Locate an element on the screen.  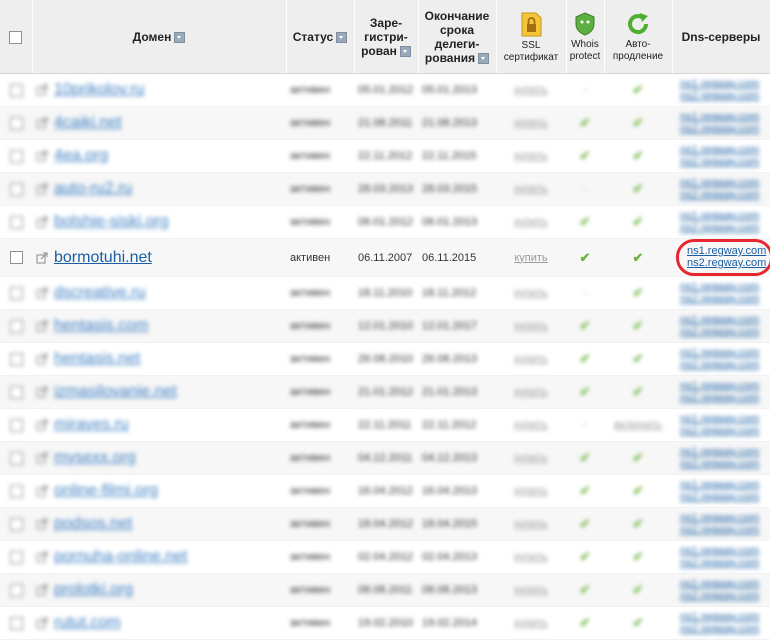
header-domain: Домен is located at coordinates (159, 37).